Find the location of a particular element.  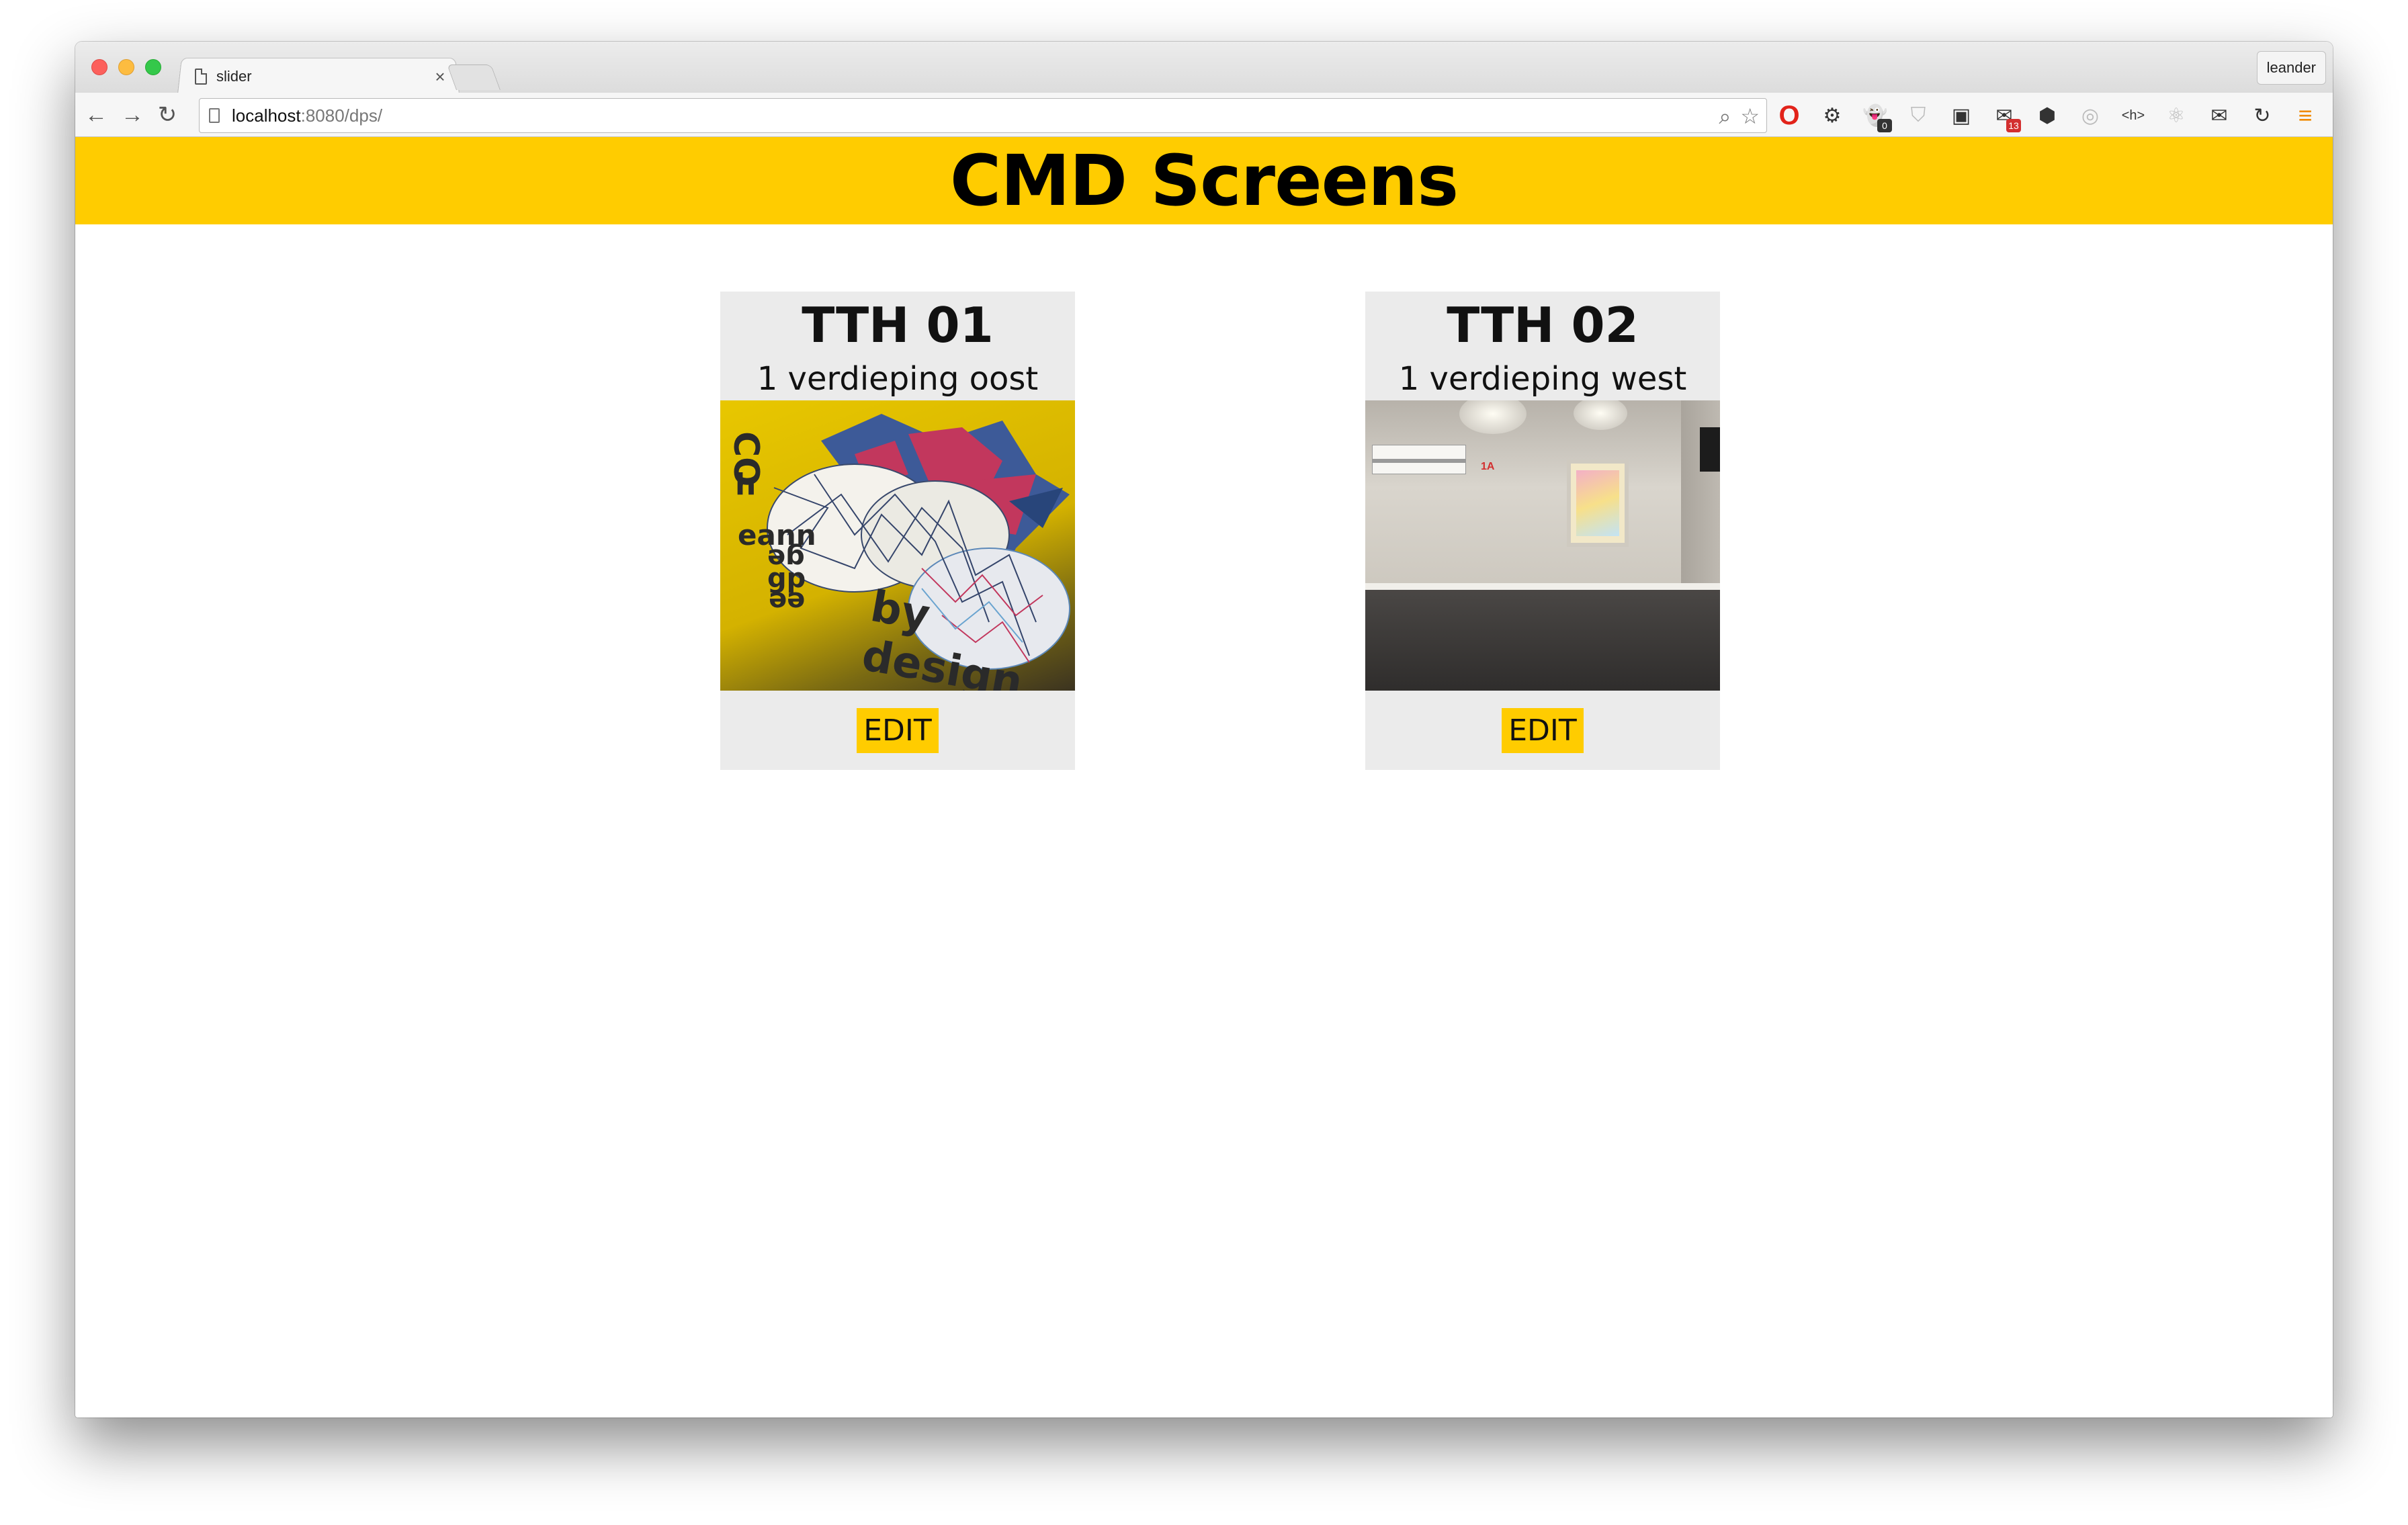

window-close-button is located at coordinates (99, 67).